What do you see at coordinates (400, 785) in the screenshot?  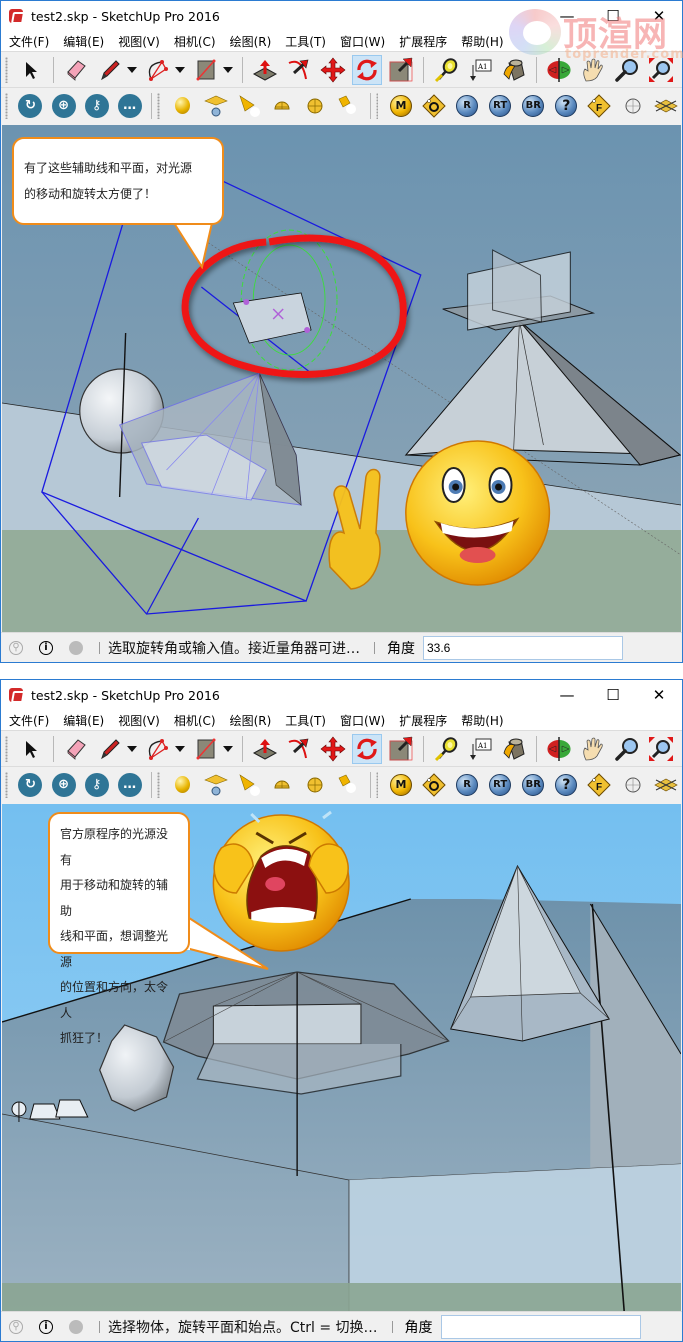 I see `material-editor-button: M` at bounding box center [400, 785].